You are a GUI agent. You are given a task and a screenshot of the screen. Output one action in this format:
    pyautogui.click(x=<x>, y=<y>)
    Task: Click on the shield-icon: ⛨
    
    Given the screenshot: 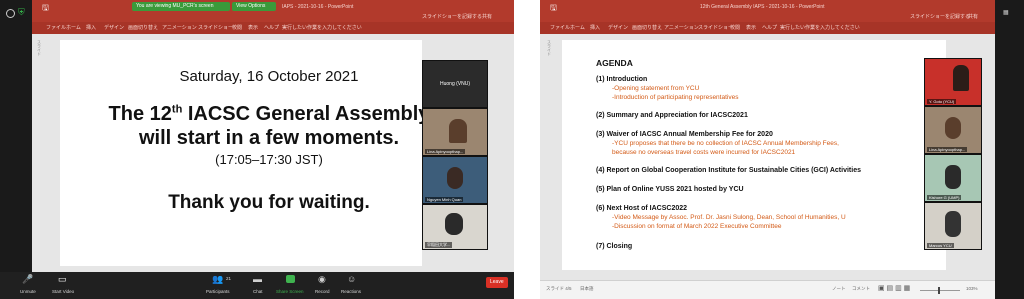 What is the action you would take?
    pyautogui.click(x=21, y=12)
    